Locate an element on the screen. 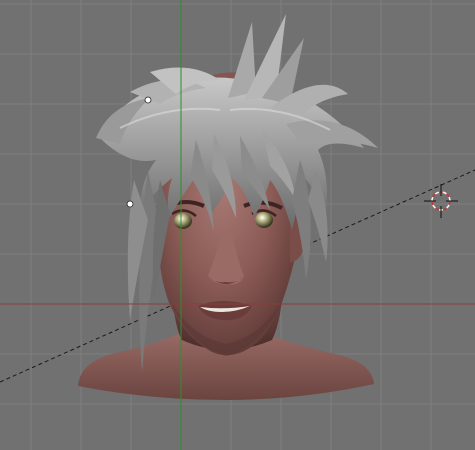 This screenshot has width=475, height=450. left-eye is located at coordinates (183, 221).